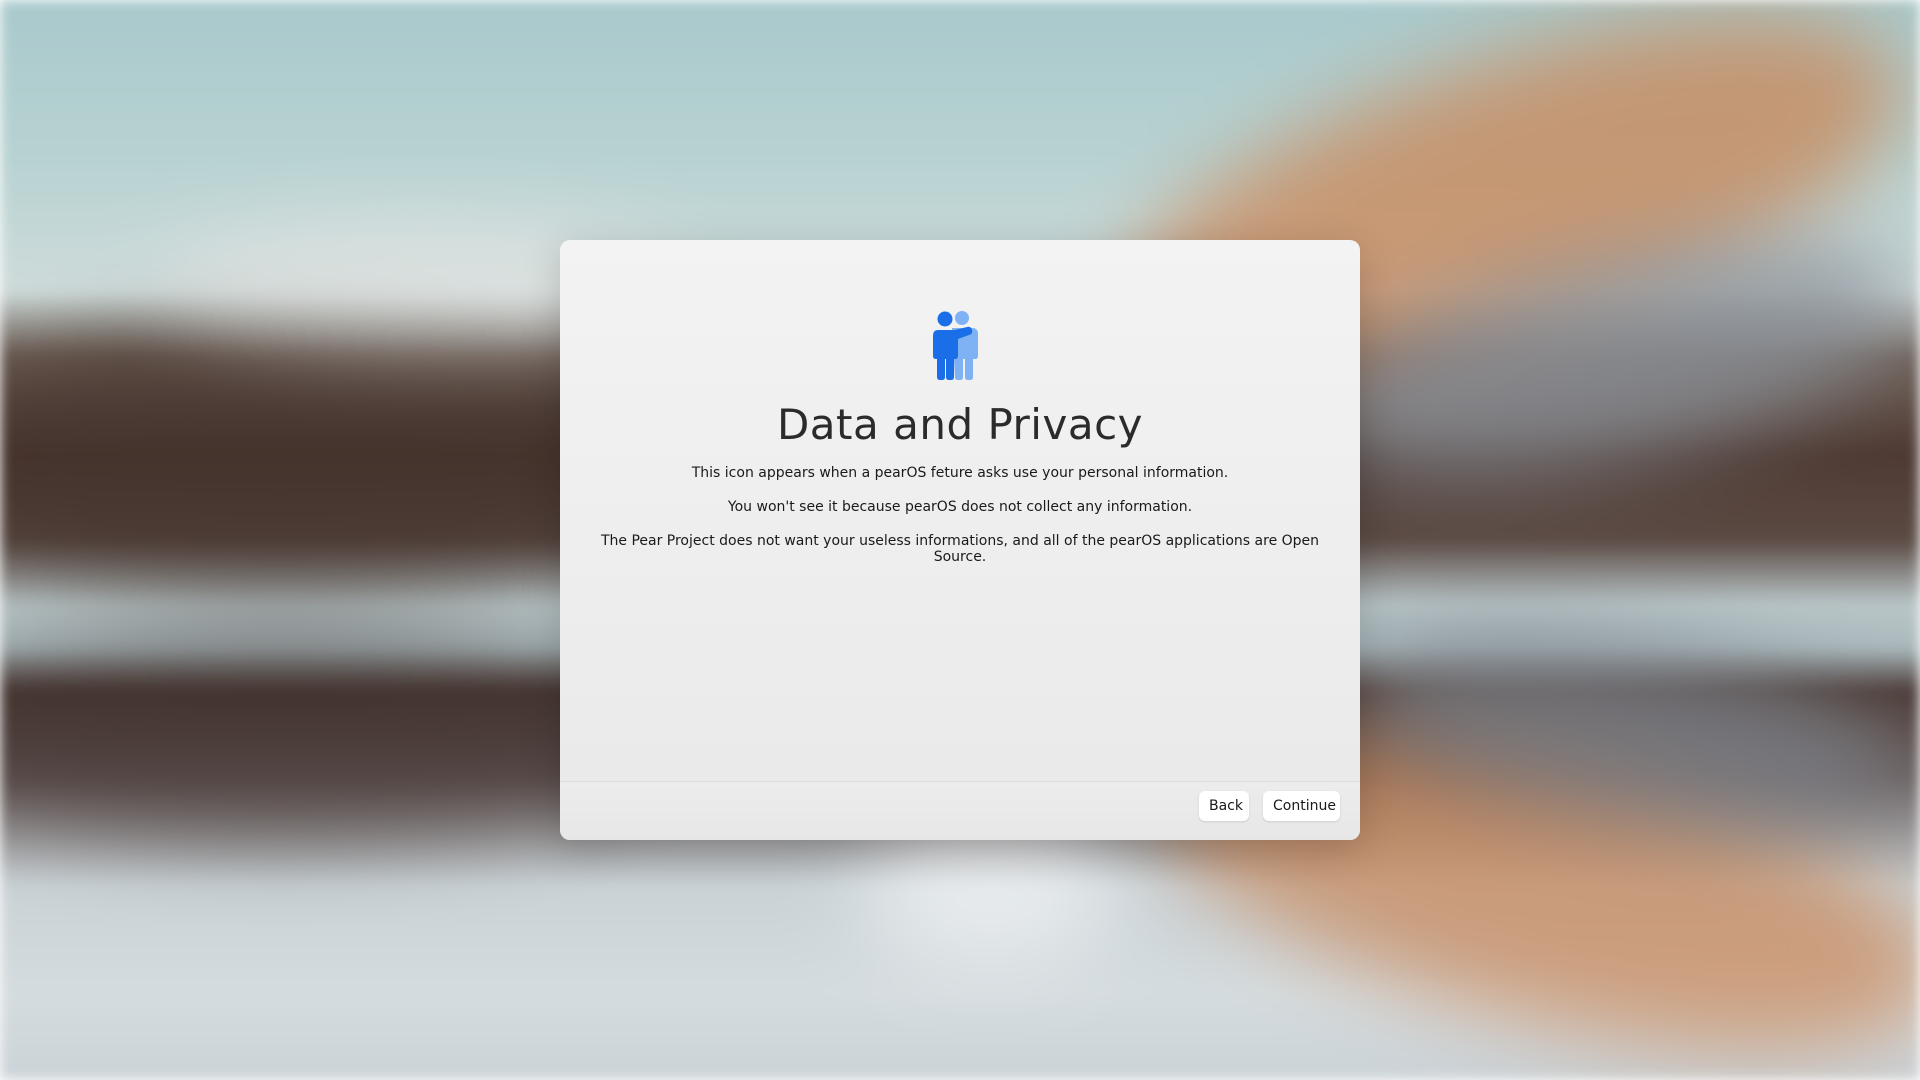 Image resolution: width=1920 pixels, height=1080 pixels. Describe the element at coordinates (1224, 806) in the screenshot. I see `back-button: Back` at that location.